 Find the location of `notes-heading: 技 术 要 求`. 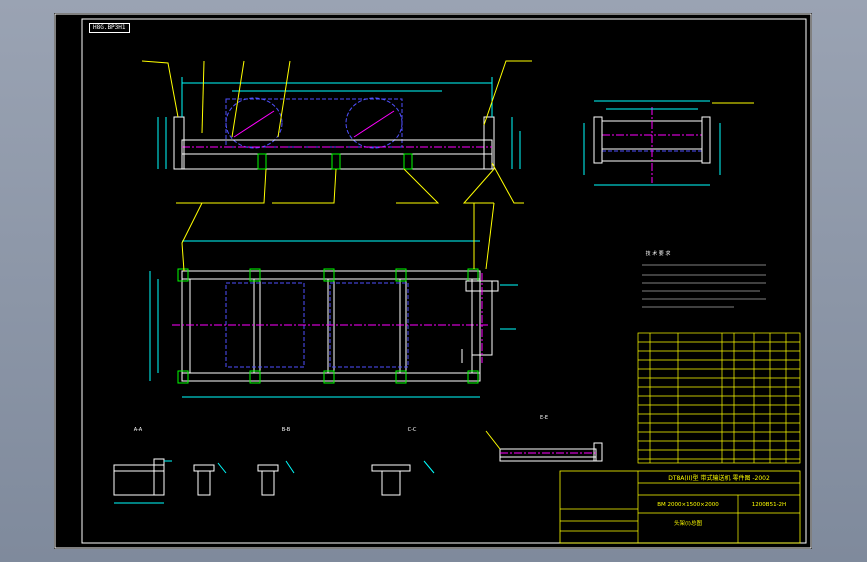

notes-heading: 技 术 要 求 is located at coordinates (658, 253).